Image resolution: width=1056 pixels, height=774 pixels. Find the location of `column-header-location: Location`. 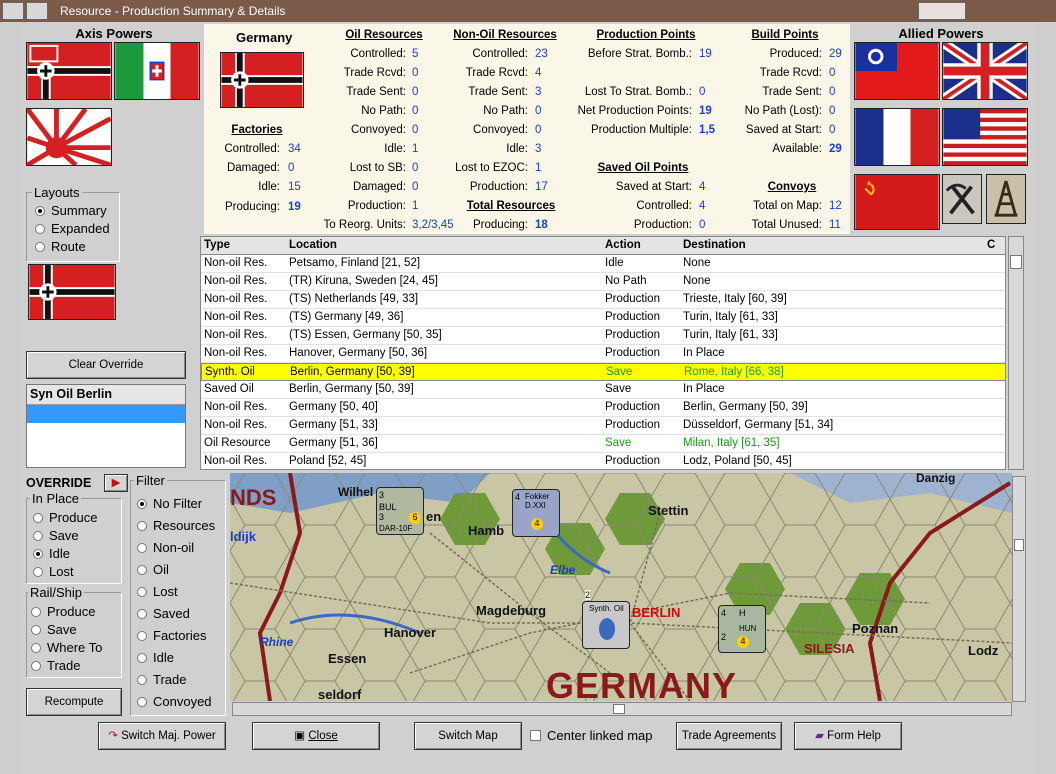

column-header-location: Location is located at coordinates (313, 245).